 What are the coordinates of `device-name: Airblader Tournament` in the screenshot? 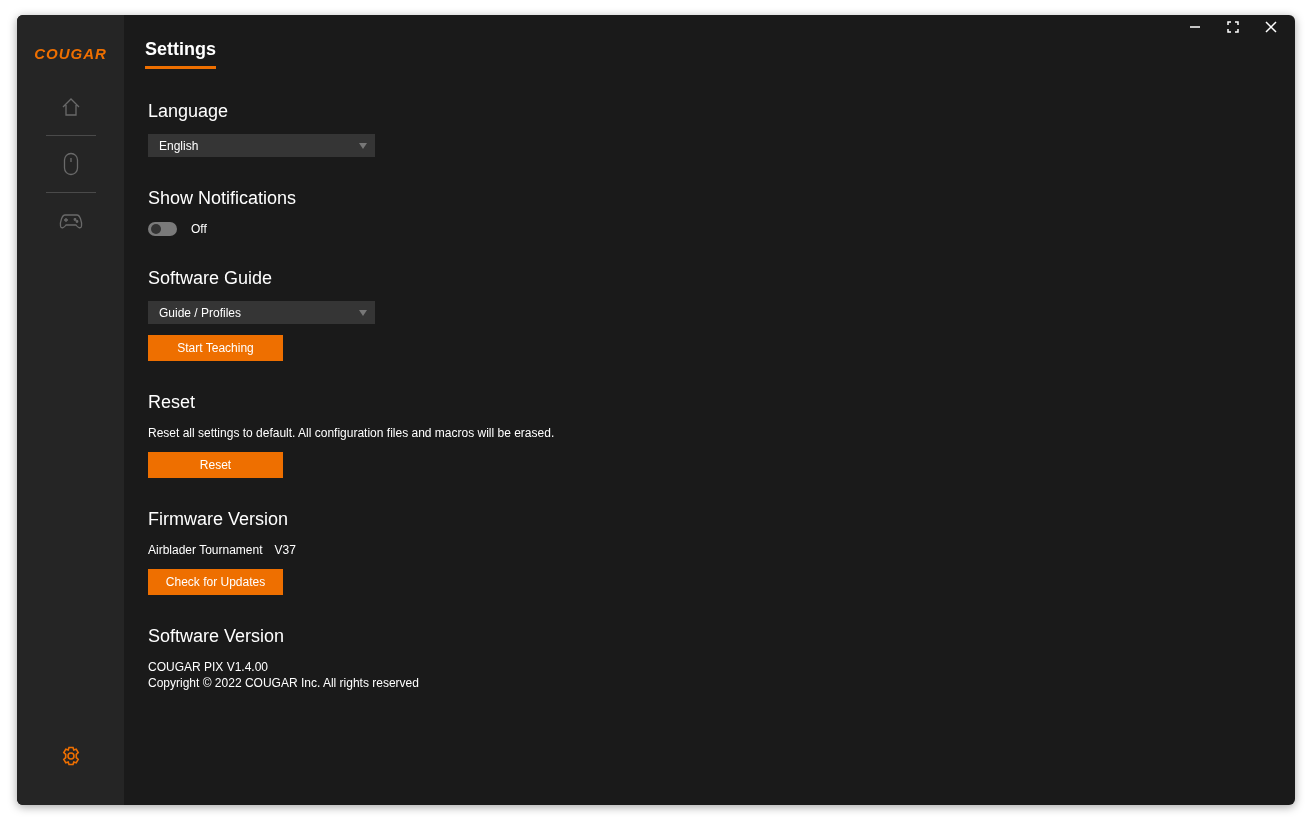 It's located at (205, 550).